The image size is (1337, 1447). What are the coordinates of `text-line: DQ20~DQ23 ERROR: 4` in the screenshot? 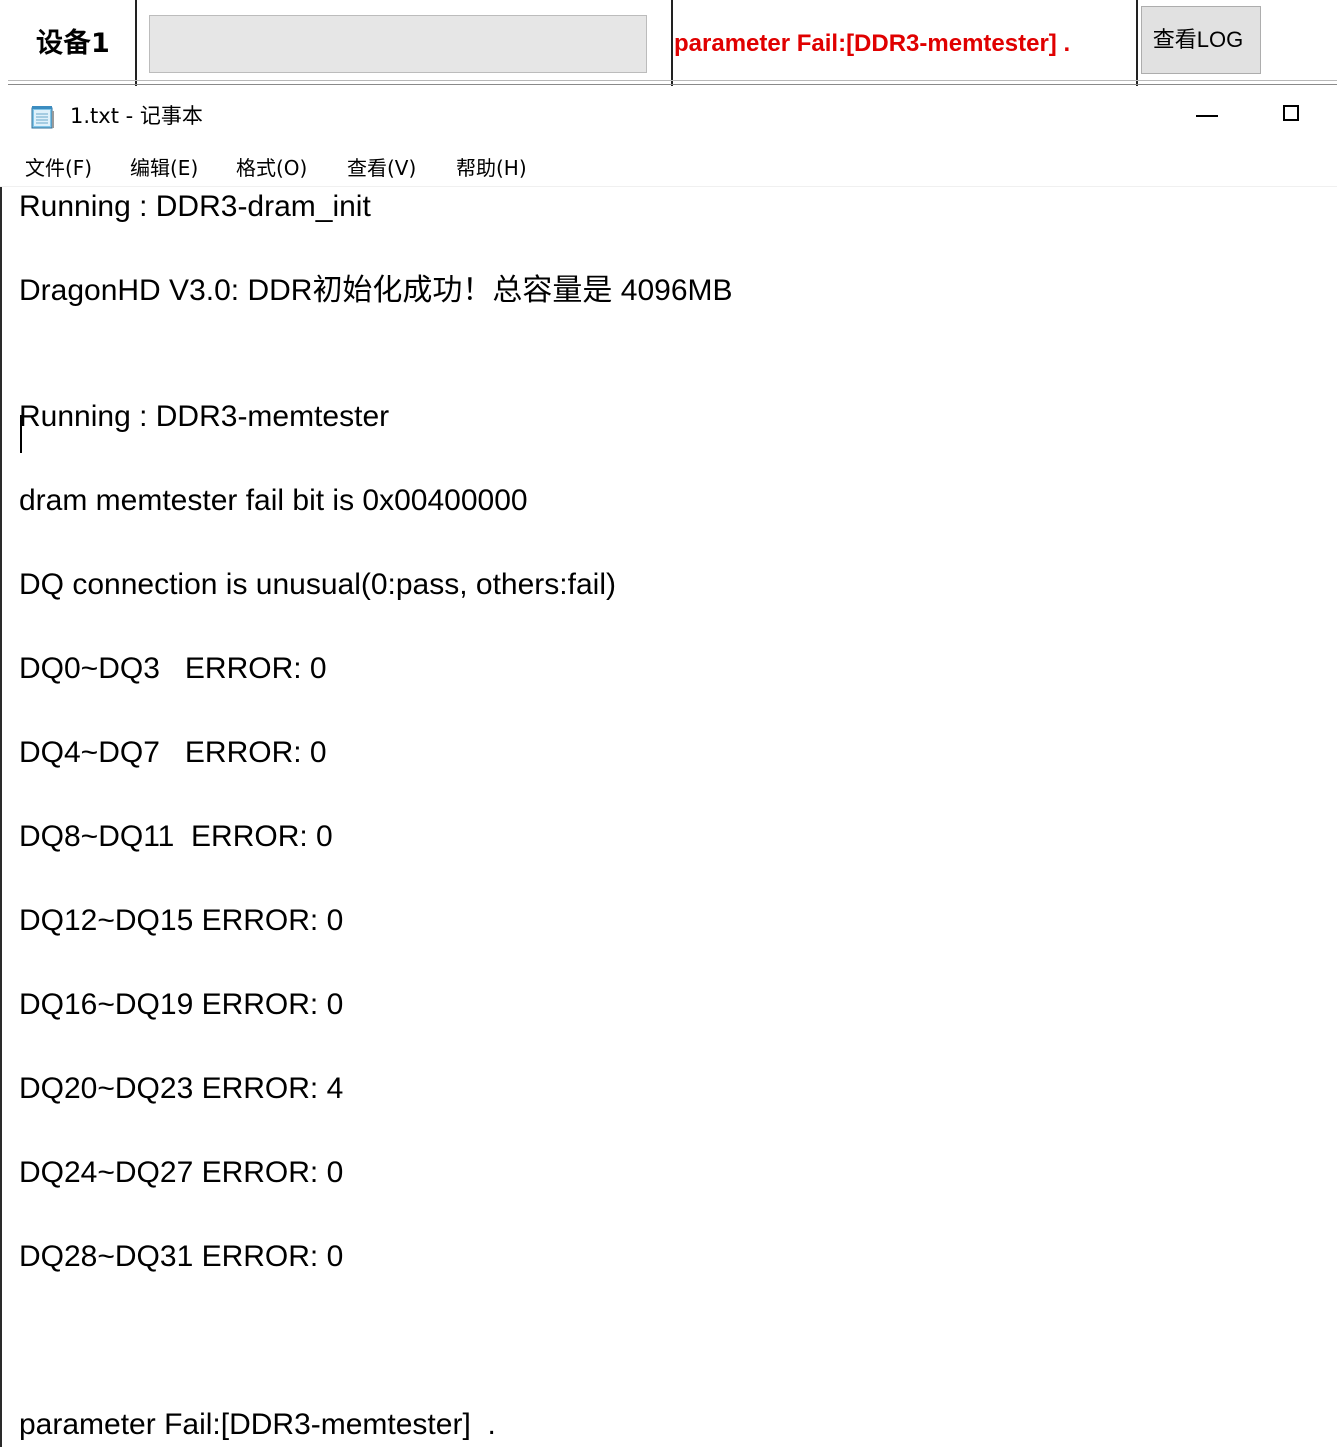 It's located at (181, 1088).